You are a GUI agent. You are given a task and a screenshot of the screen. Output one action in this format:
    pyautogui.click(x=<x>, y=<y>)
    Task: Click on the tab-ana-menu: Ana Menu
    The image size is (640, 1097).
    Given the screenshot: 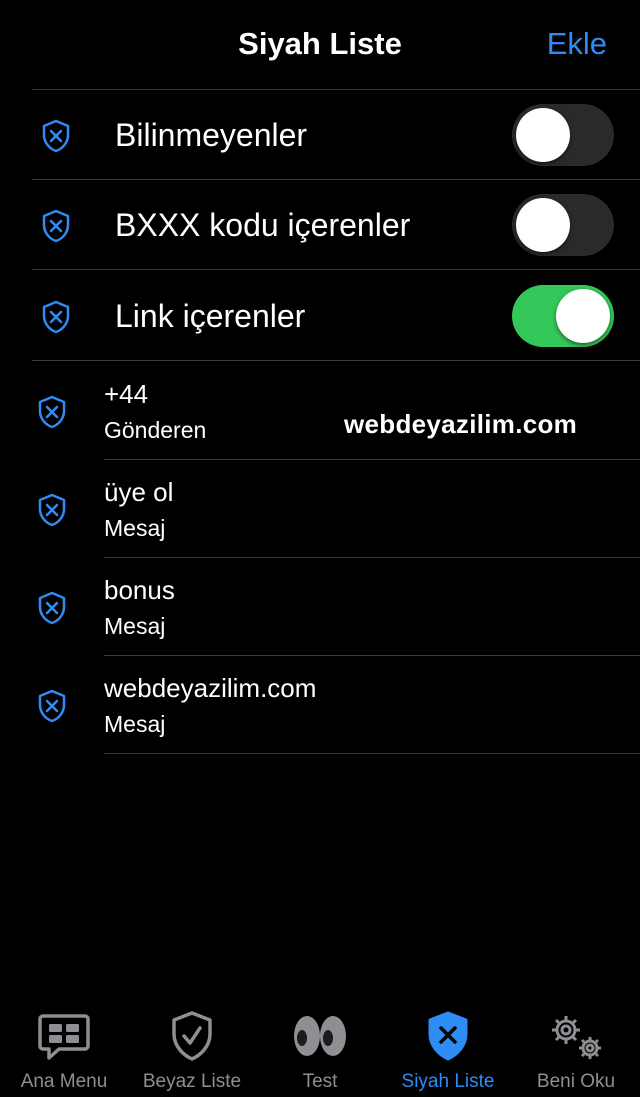 What is the action you would take?
    pyautogui.click(x=64, y=1048)
    